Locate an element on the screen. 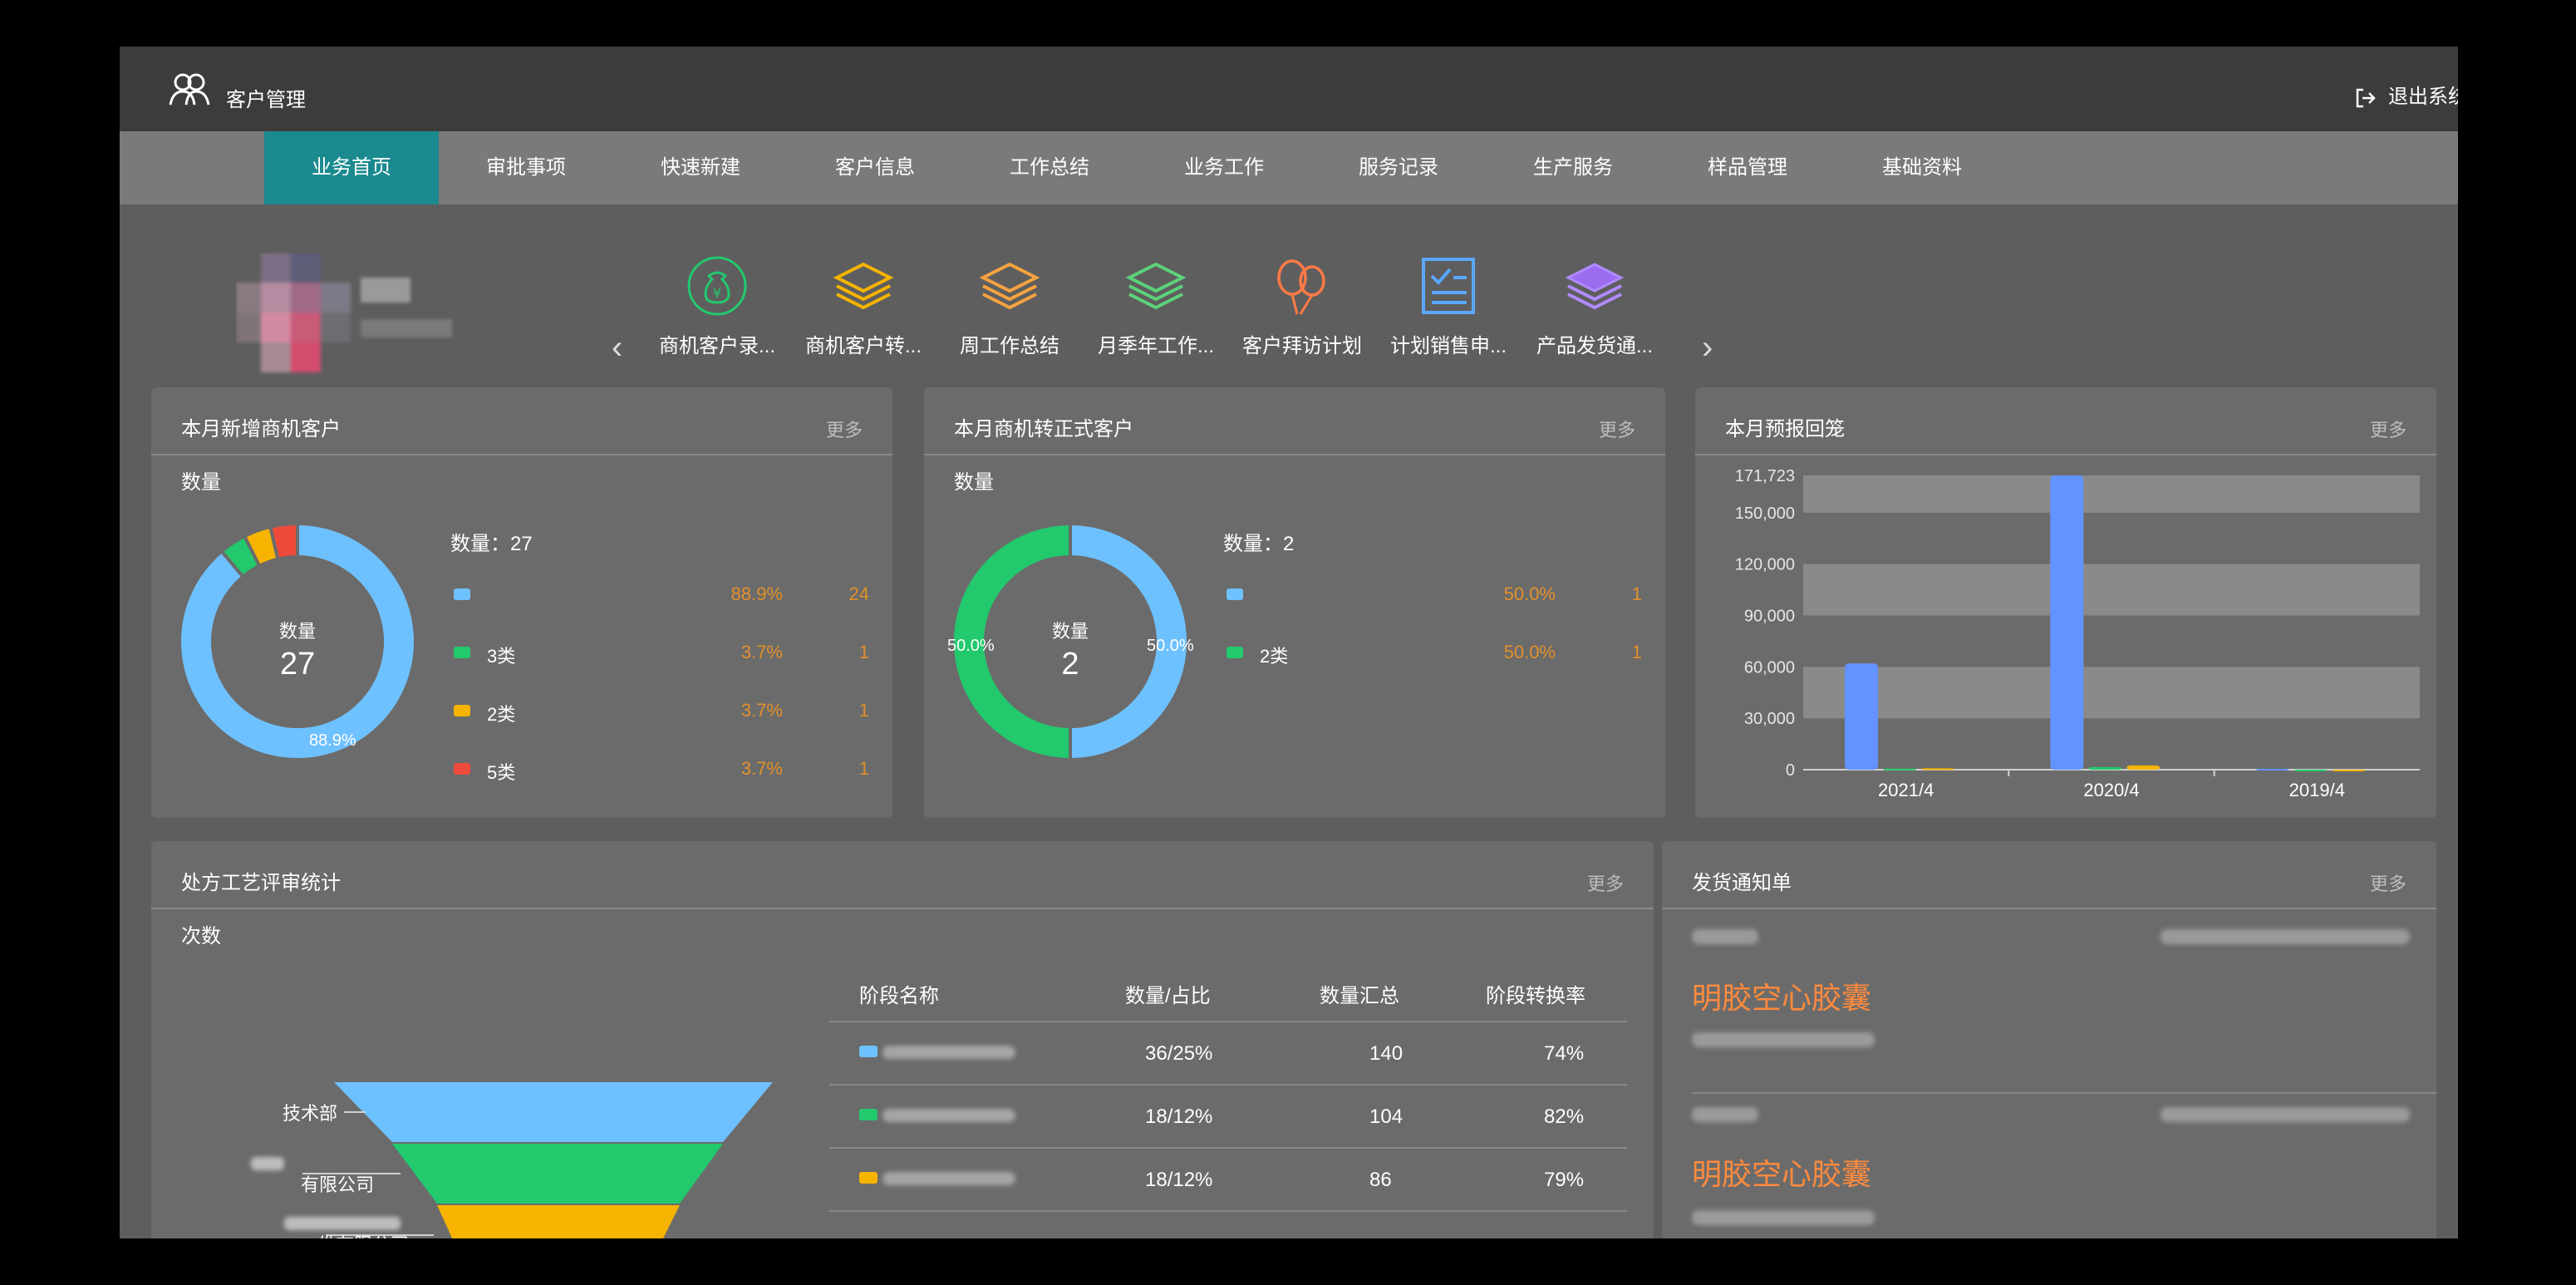 This screenshot has width=2576, height=1285. panel-header: 本月预报回笼 更多 is located at coordinates (2065, 421).